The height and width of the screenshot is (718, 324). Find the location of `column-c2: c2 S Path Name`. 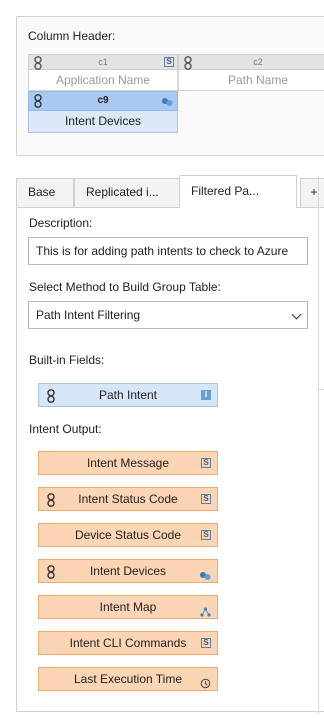

column-c2: c2 S Path Name is located at coordinates (251, 72).